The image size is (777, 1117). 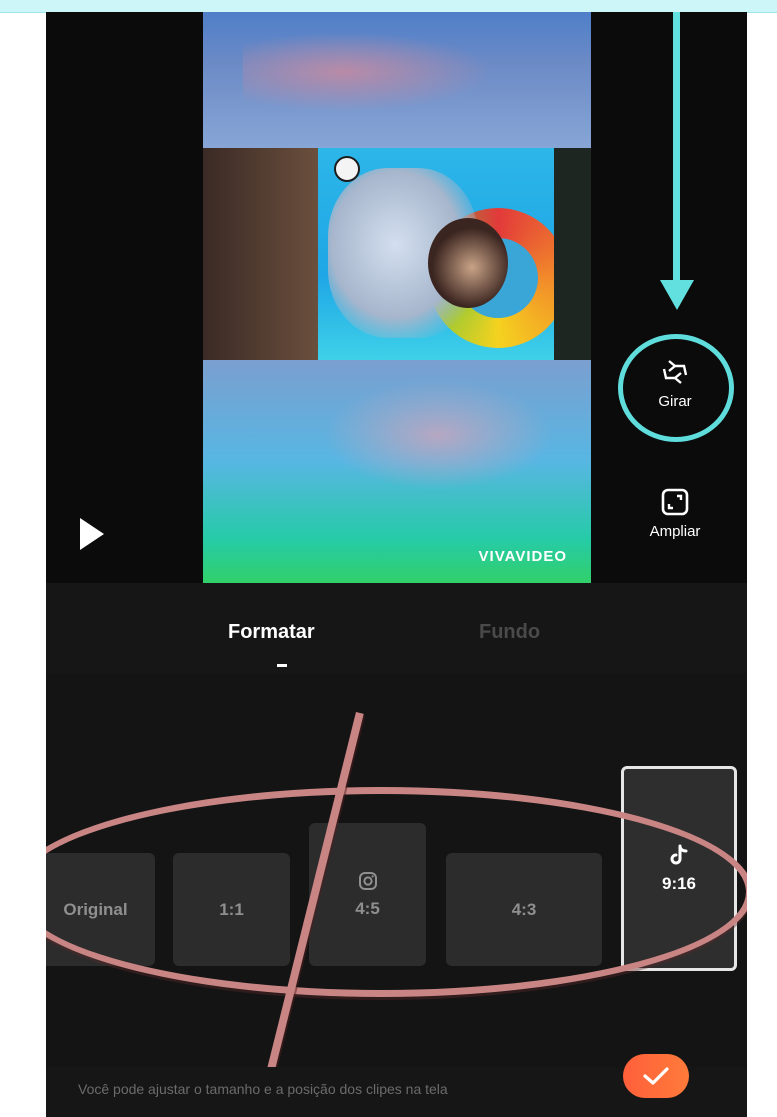 What do you see at coordinates (92, 534) in the screenshot?
I see `play-button` at bounding box center [92, 534].